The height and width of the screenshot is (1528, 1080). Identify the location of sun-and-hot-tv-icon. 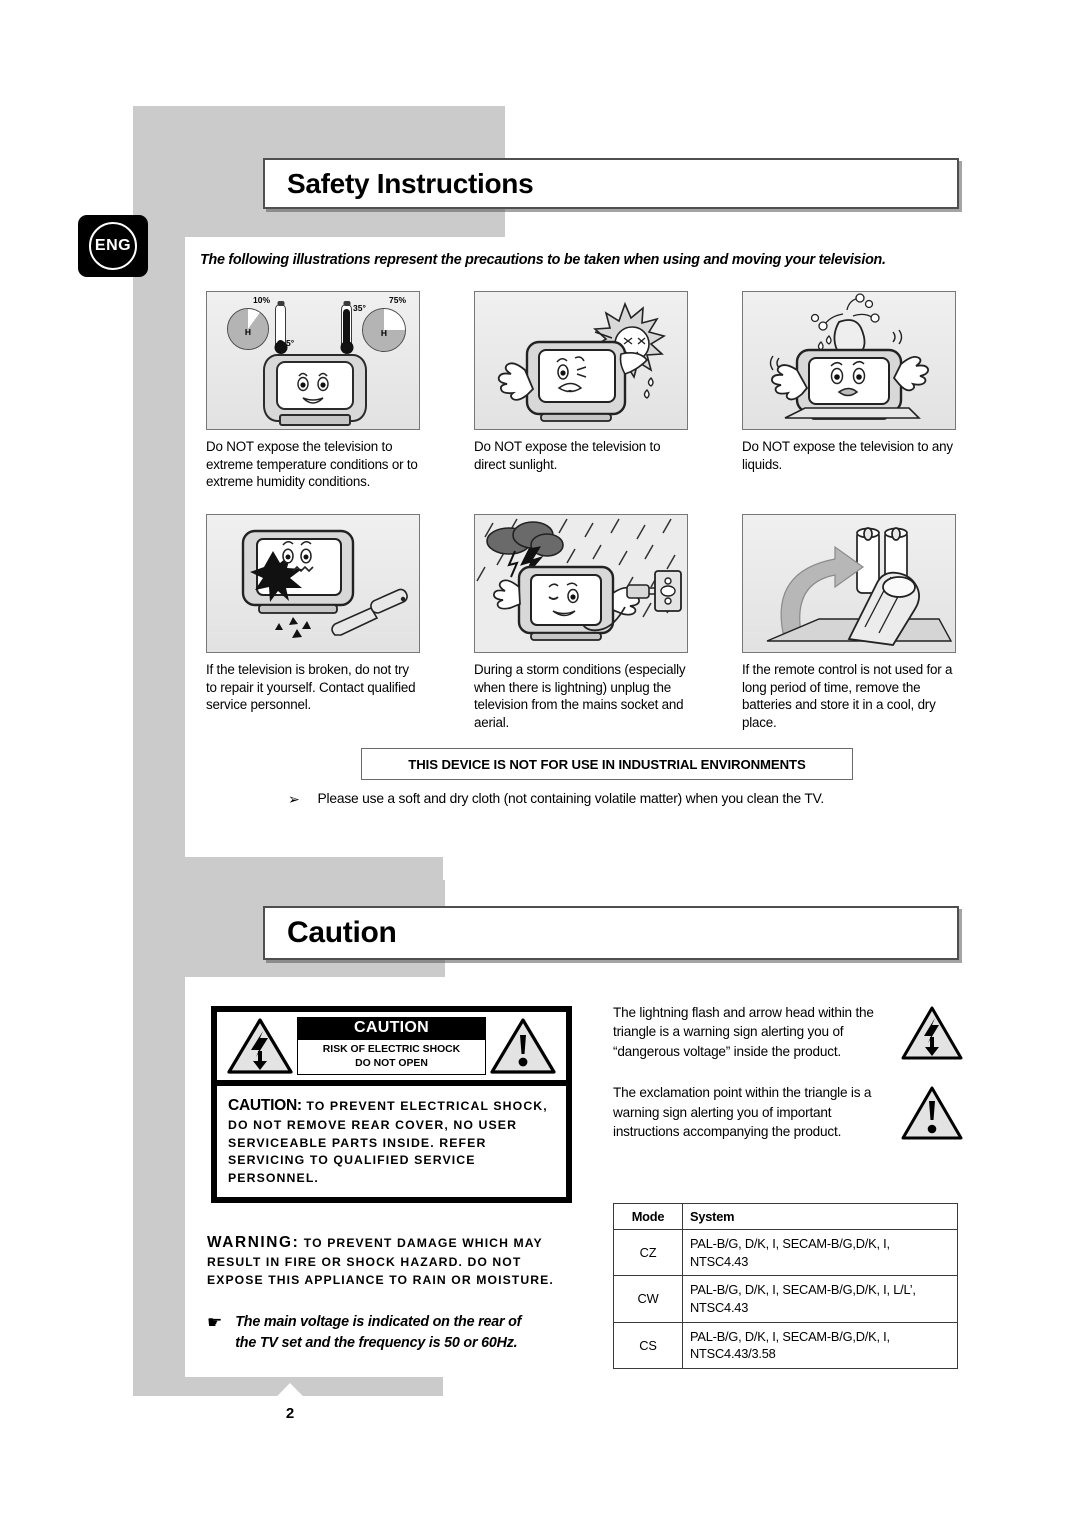
(582, 361).